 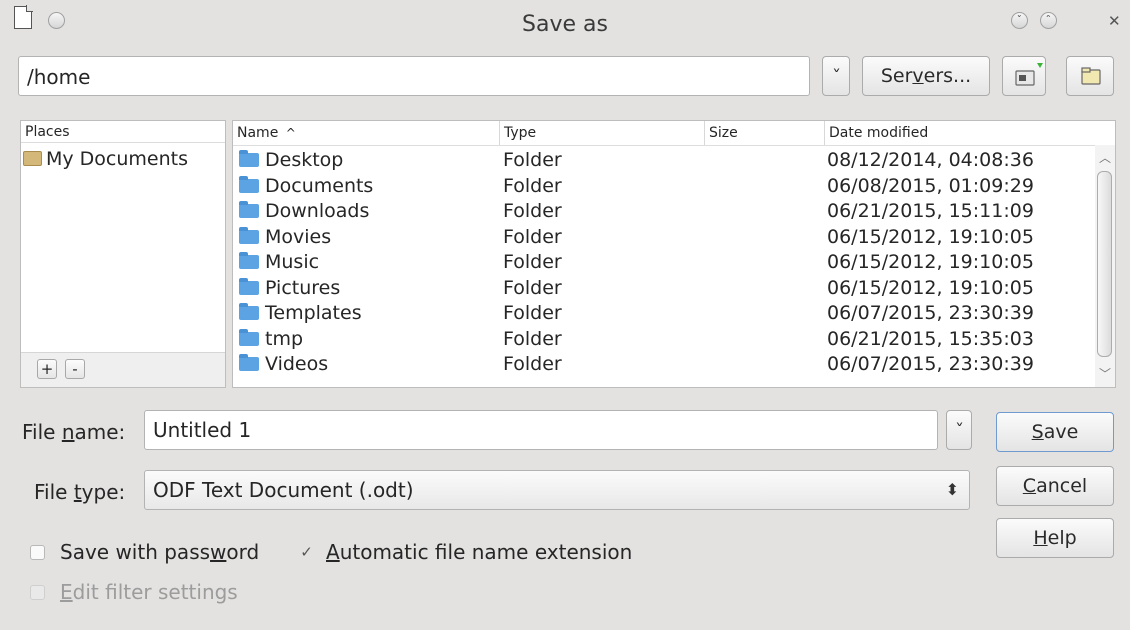 What do you see at coordinates (664, 314) in the screenshot?
I see `table-row: Templates Folder 06/07/2015, 23:30:39` at bounding box center [664, 314].